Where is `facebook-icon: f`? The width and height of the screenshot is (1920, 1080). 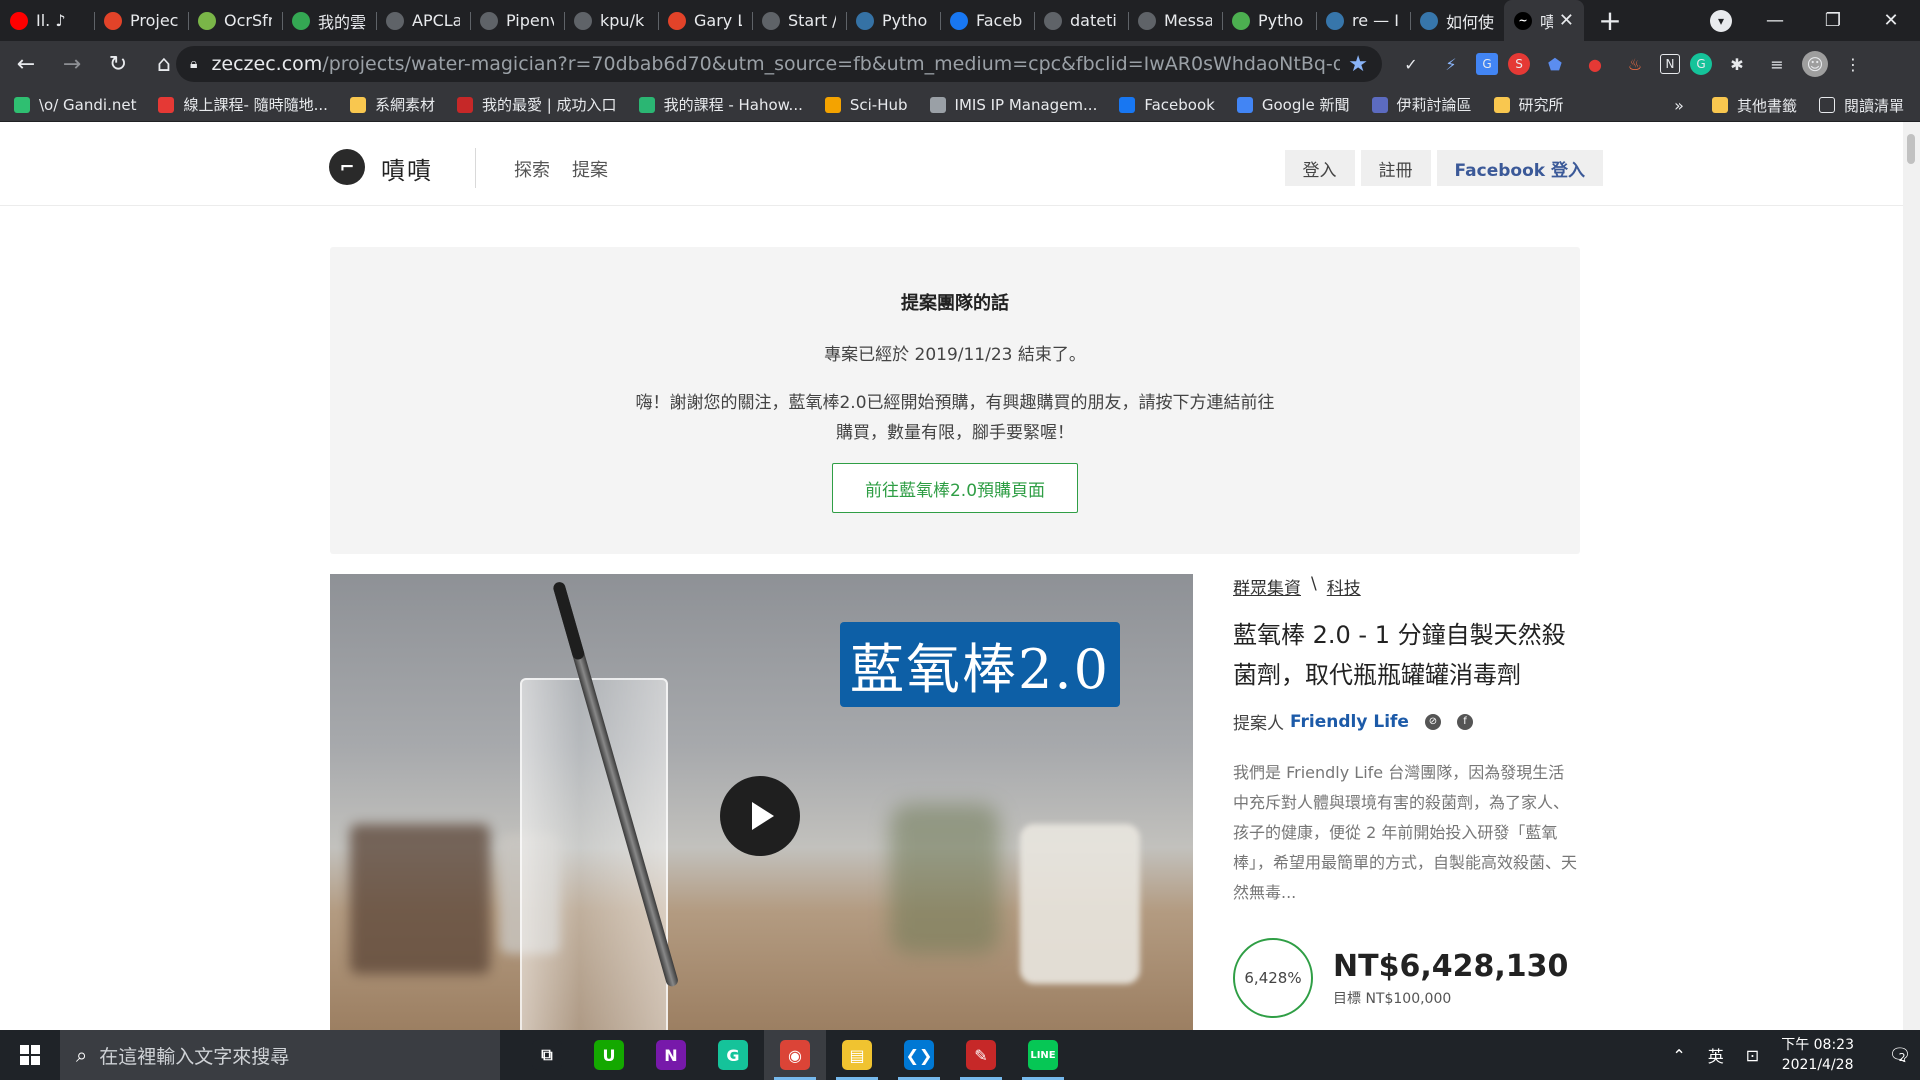
facebook-icon: f is located at coordinates (1464, 721).